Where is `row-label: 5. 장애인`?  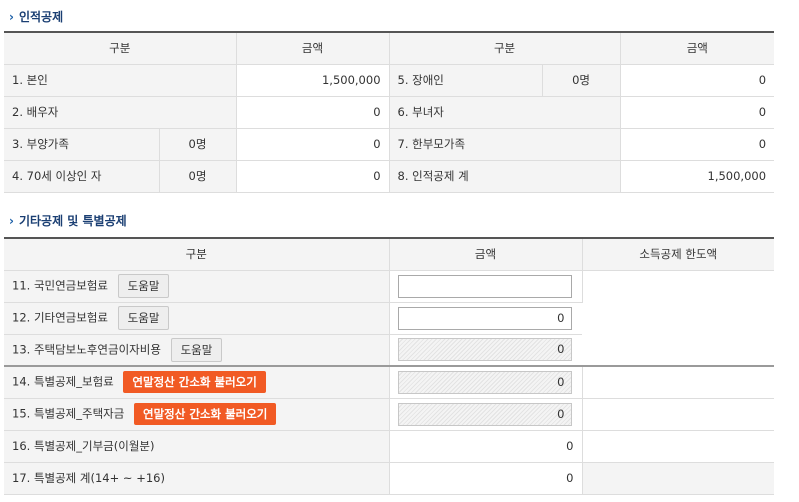 row-label: 5. 장애인 is located at coordinates (466, 80).